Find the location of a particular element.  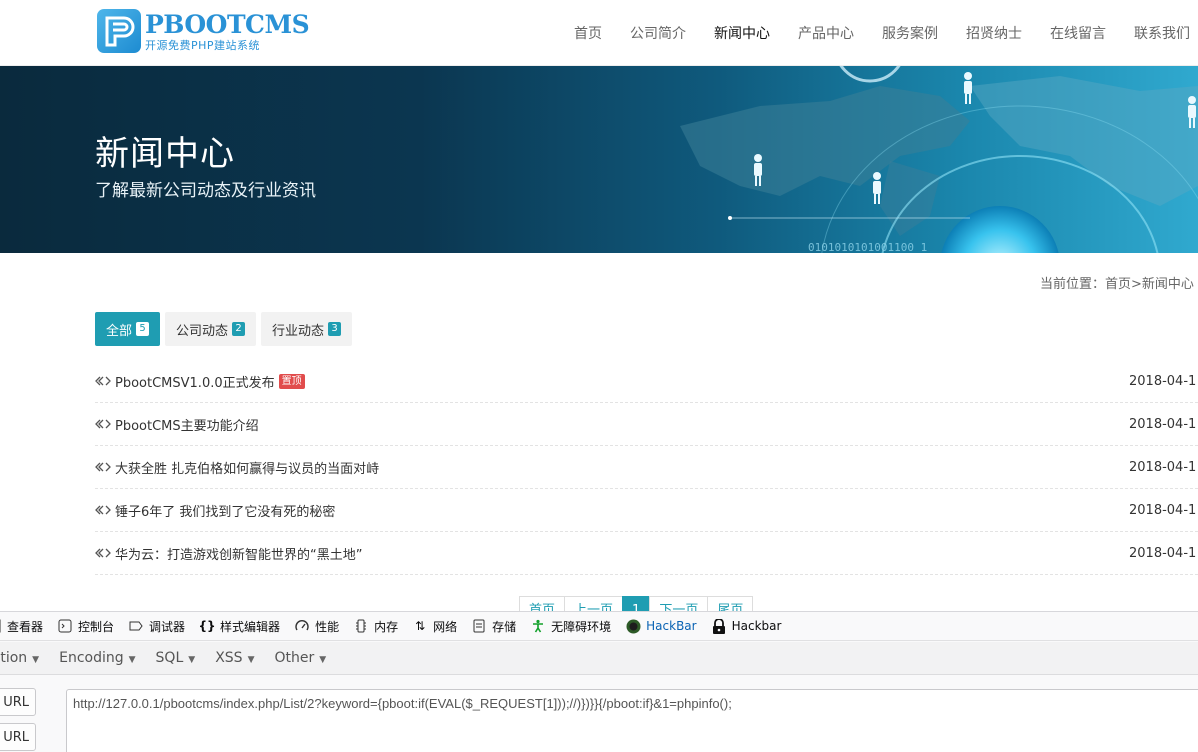

load-url-button: Load URL is located at coordinates (18, 702).